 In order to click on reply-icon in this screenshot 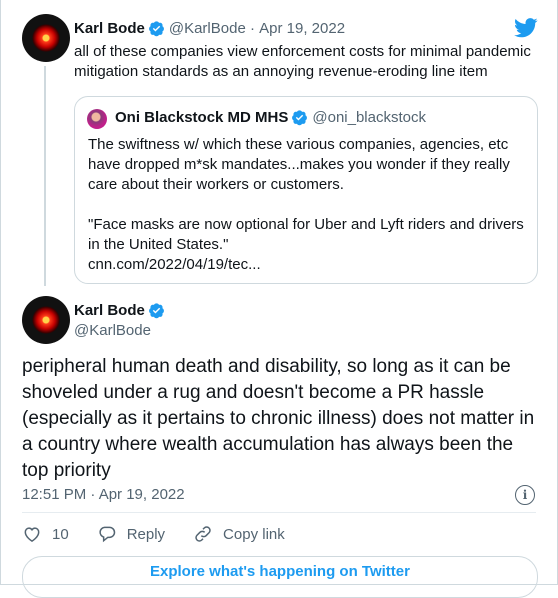, I will do `click(107, 534)`.